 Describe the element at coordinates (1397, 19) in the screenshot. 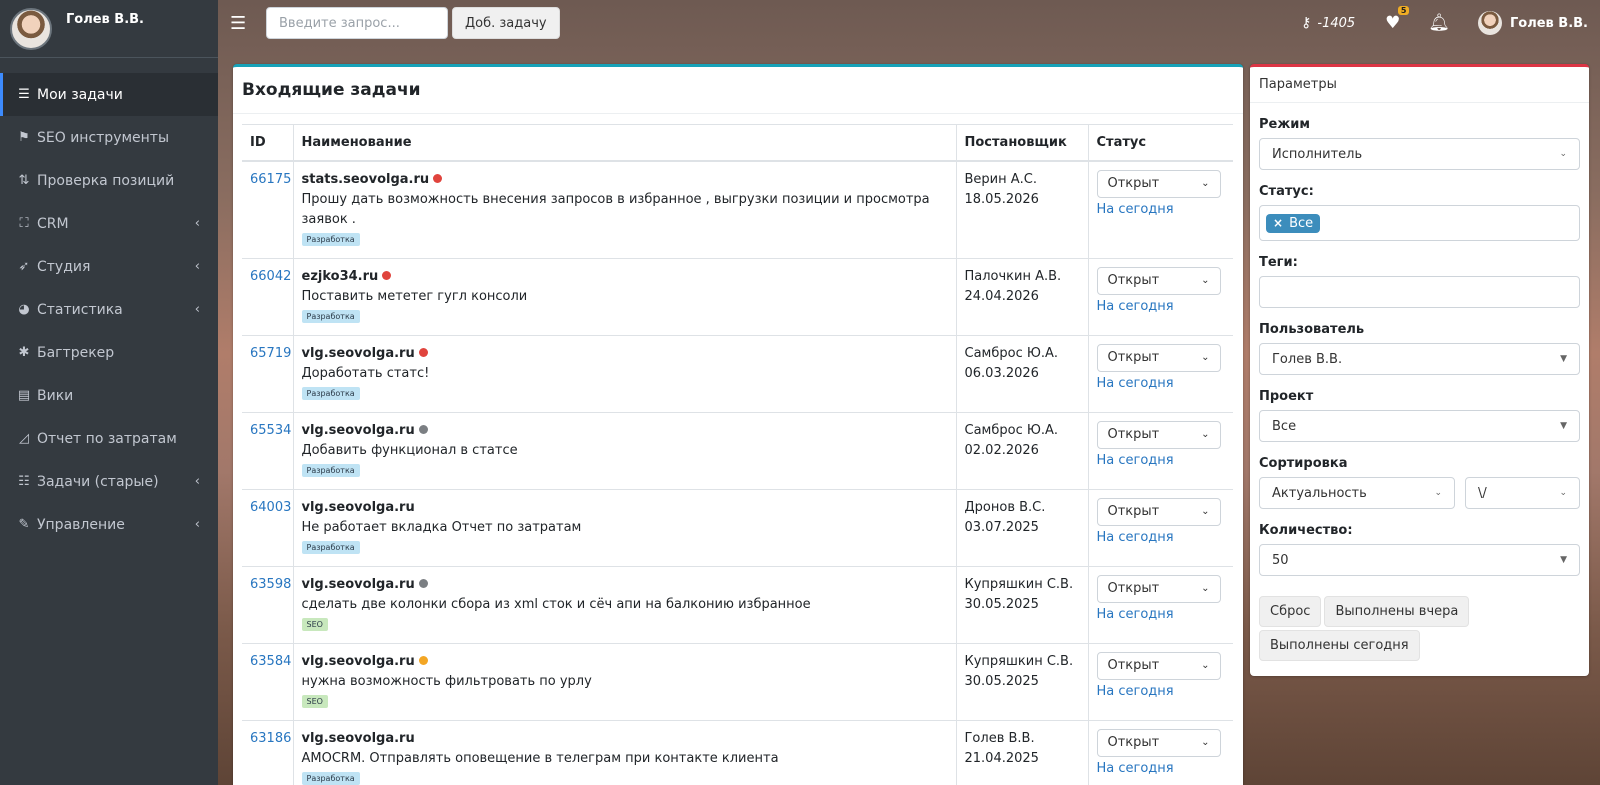

I see `heartbeat-icon: ♥ 5` at that location.